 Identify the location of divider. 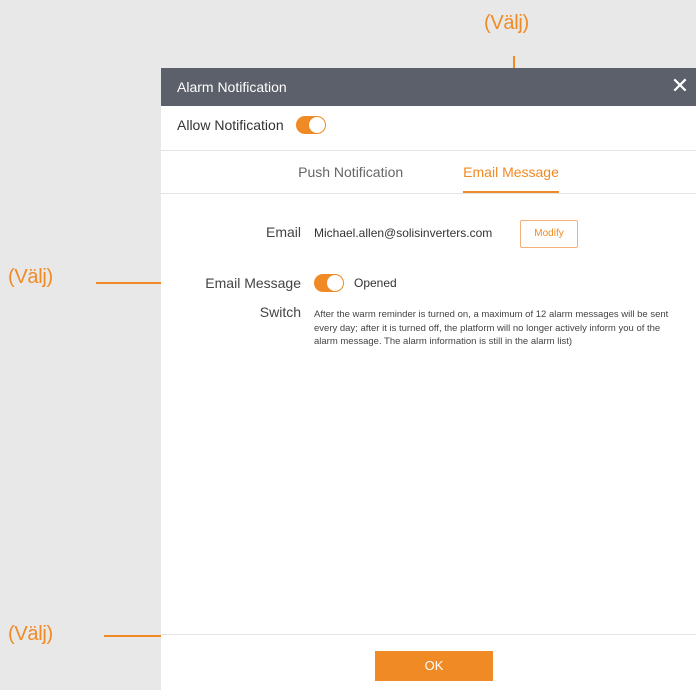
(428, 193).